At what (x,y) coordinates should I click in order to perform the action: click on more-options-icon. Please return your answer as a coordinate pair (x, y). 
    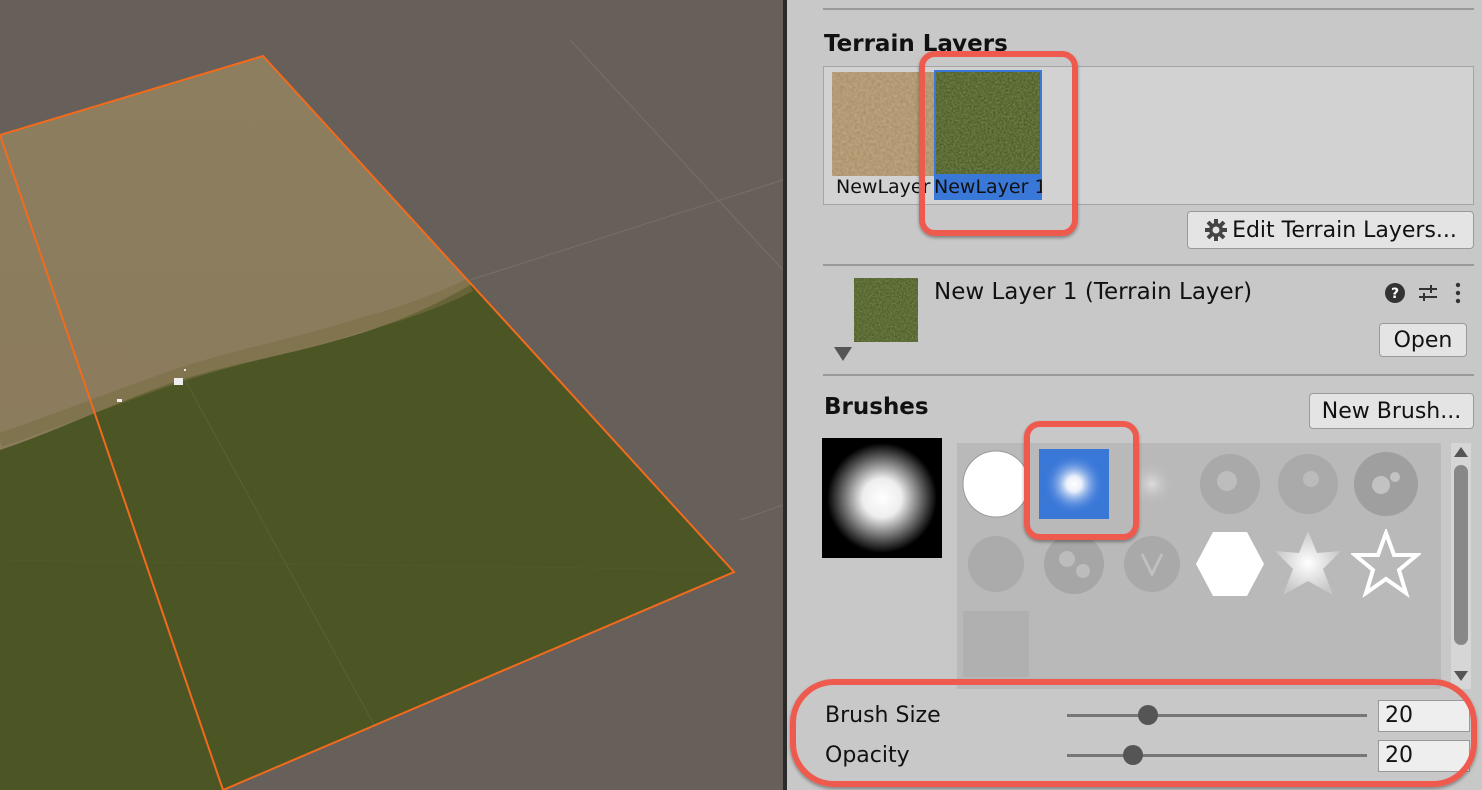
    Looking at the image, I should click on (1458, 293).